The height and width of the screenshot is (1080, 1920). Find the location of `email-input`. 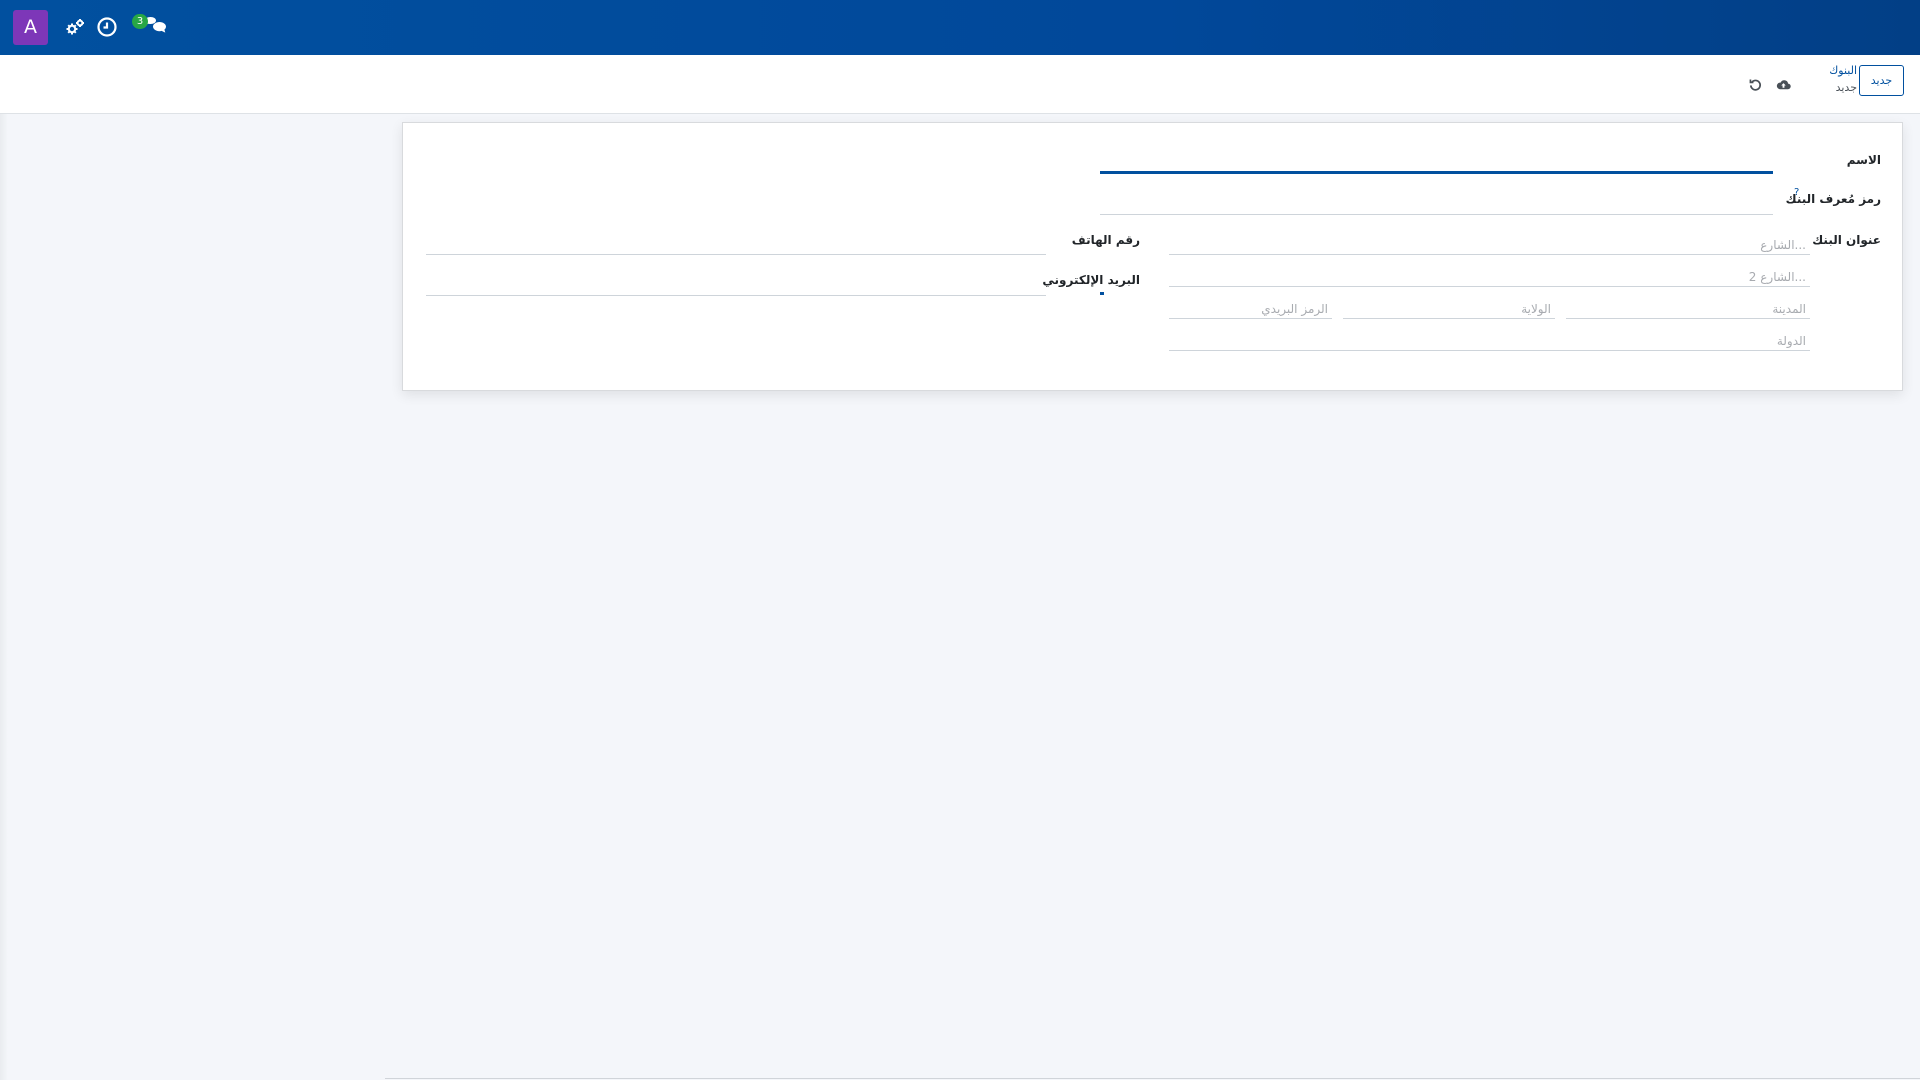

email-input is located at coordinates (736, 286).